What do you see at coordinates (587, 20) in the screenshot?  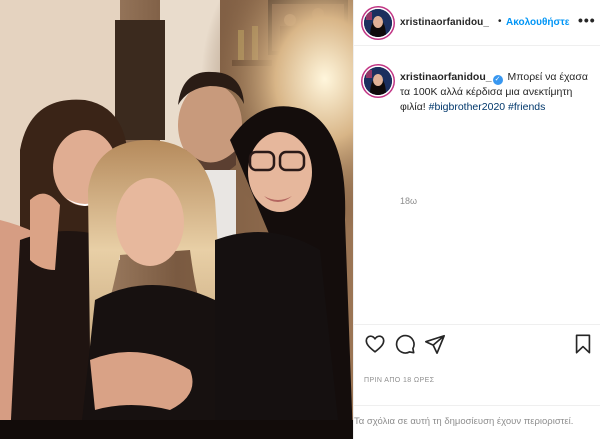 I see `more-options-icon: •••` at bounding box center [587, 20].